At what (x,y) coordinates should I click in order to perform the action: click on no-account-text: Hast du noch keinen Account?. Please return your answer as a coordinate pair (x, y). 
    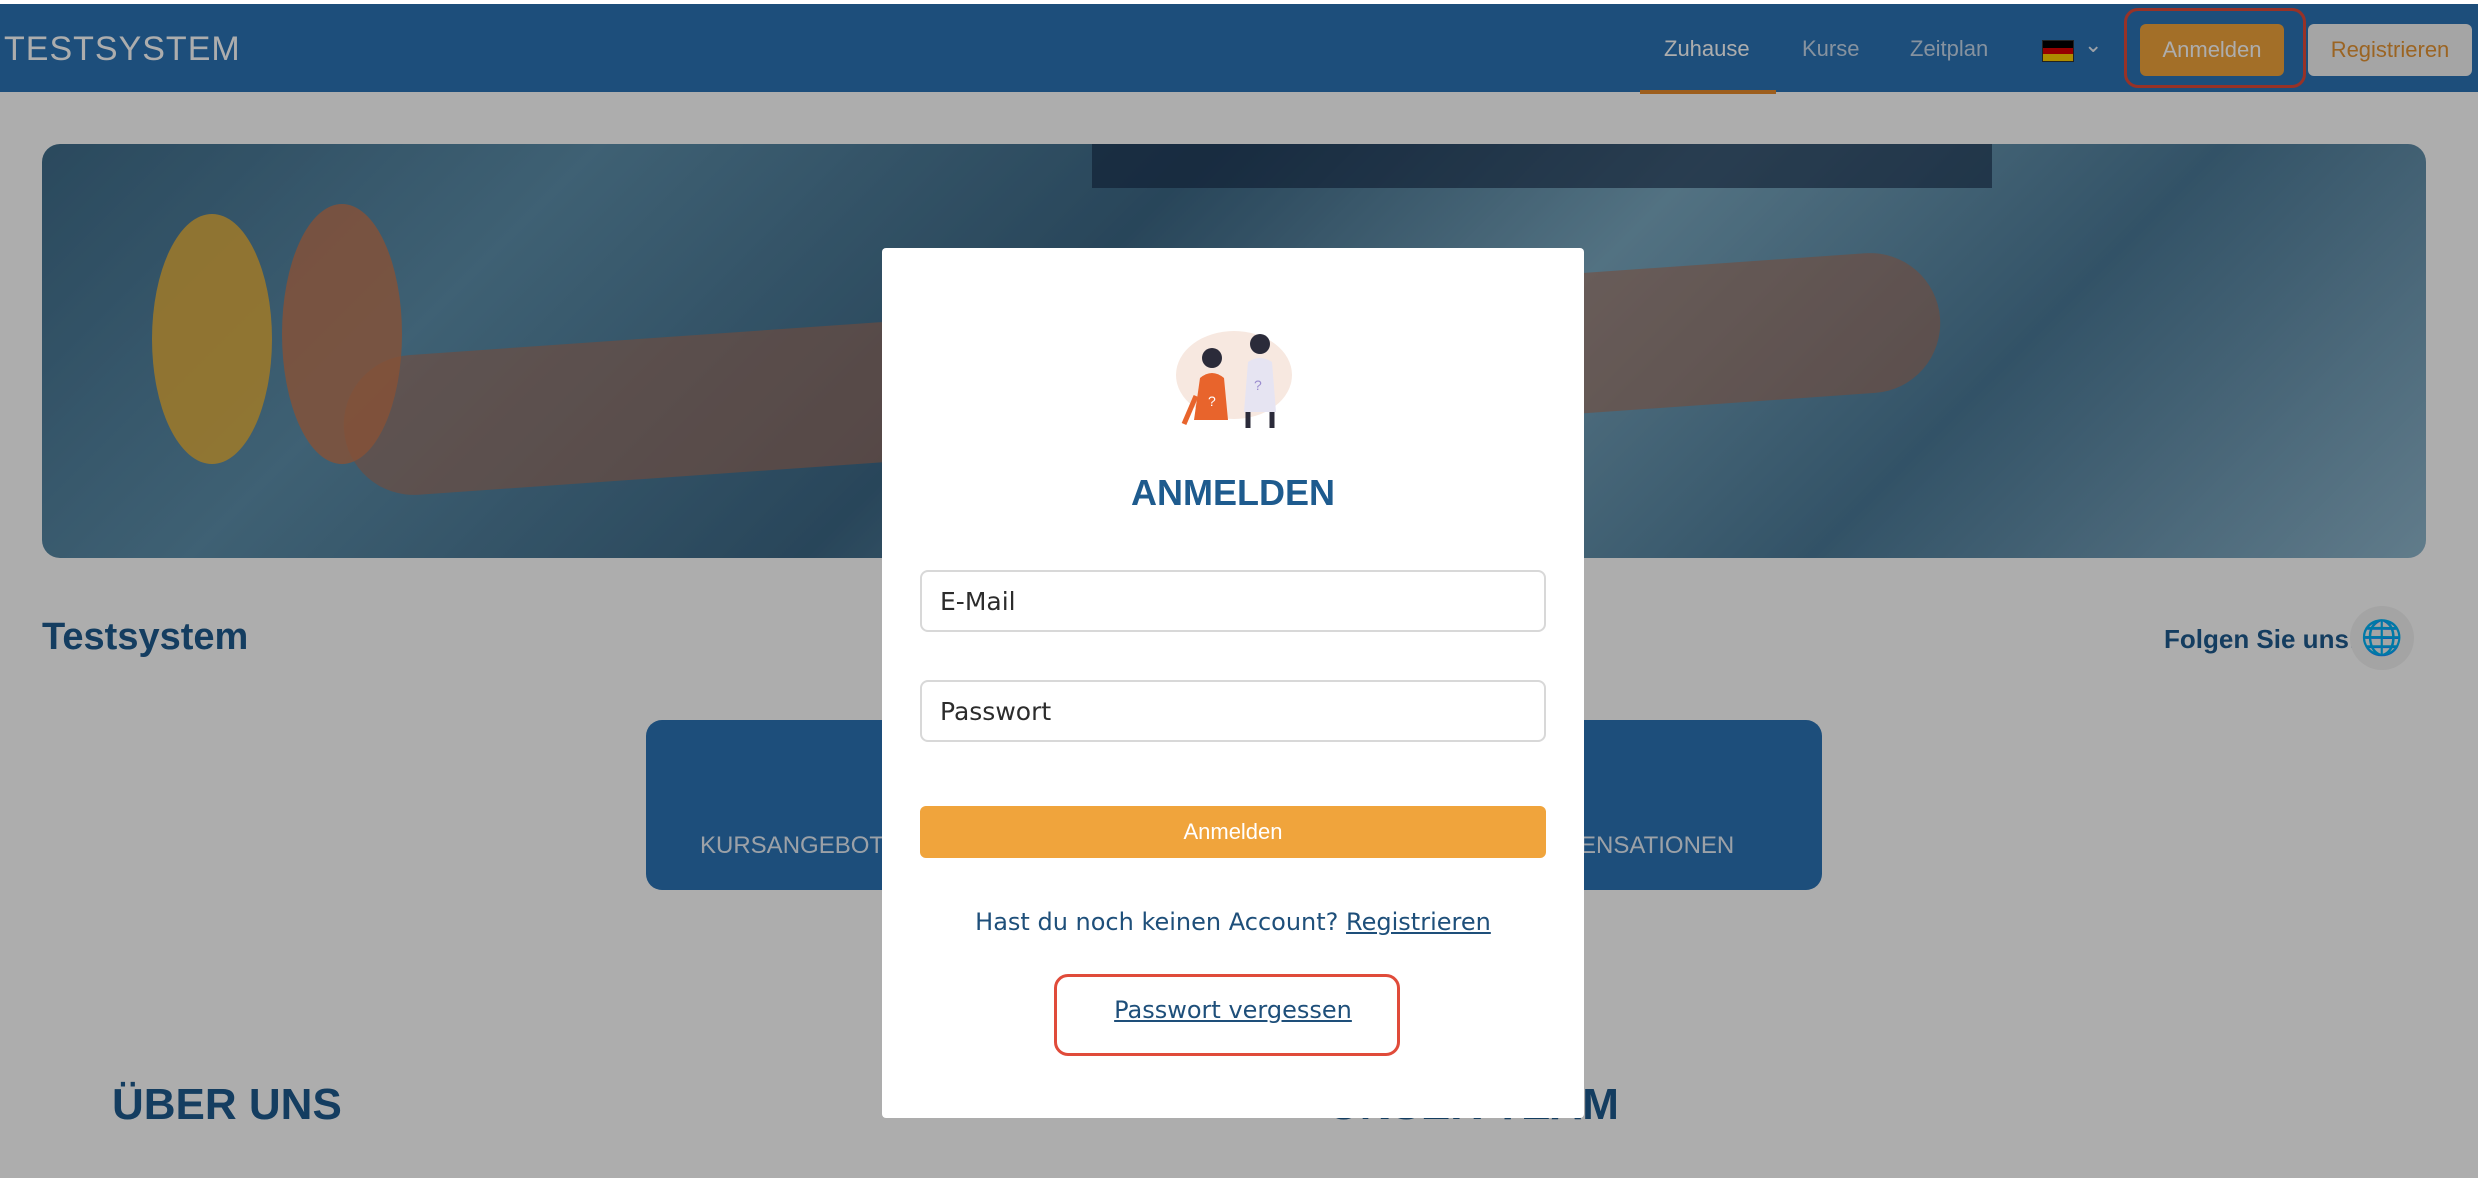
    Looking at the image, I should click on (1157, 922).